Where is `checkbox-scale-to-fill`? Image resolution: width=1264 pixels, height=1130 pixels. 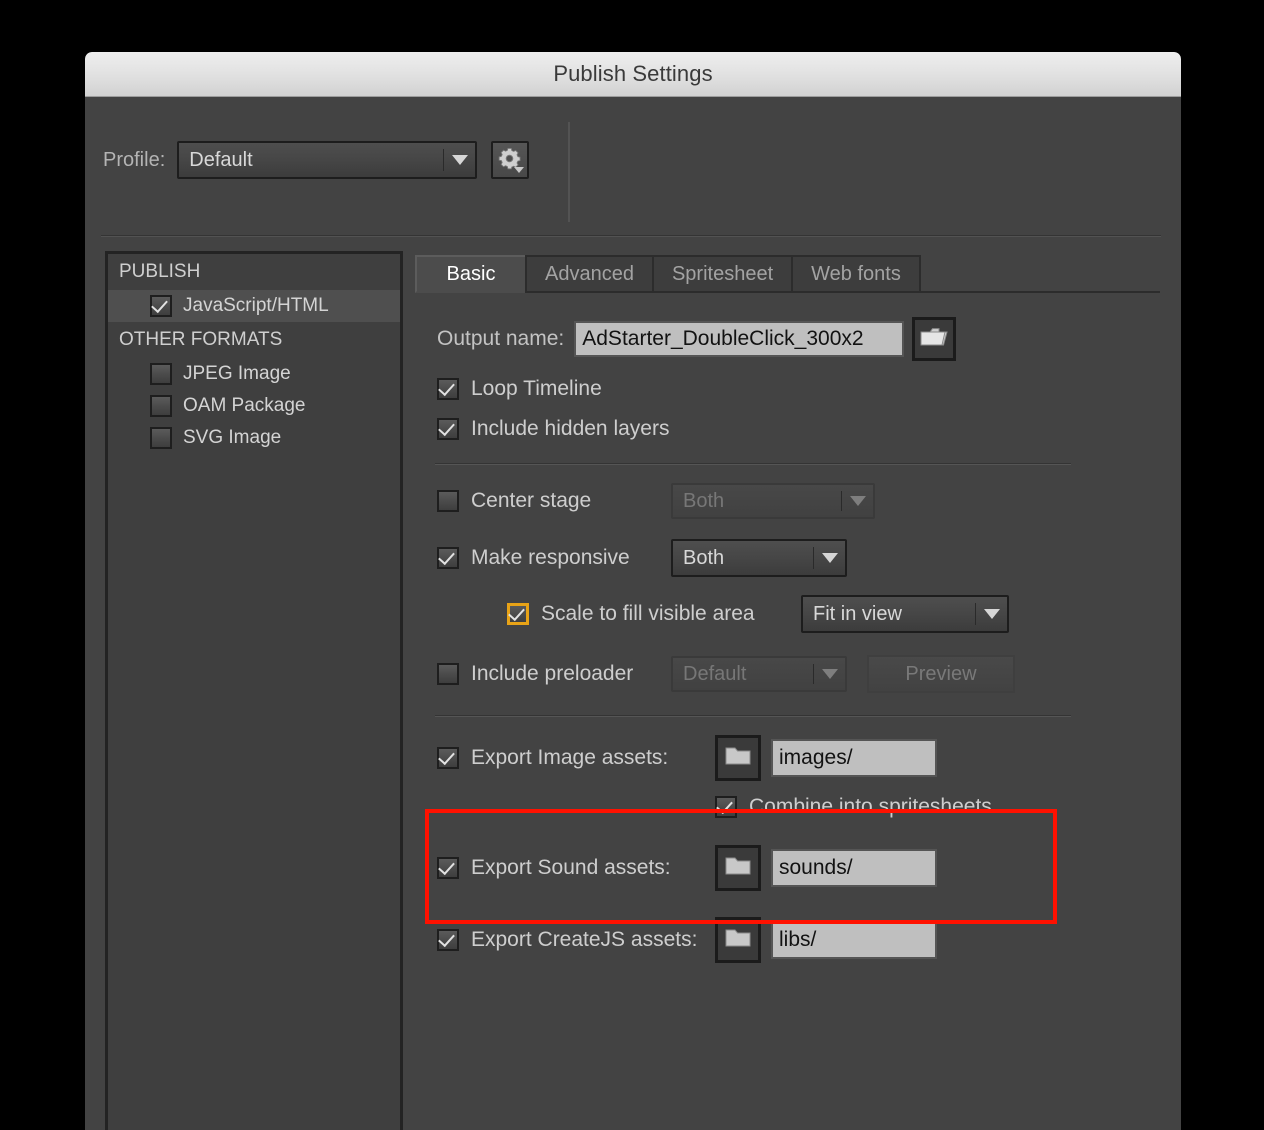 checkbox-scale-to-fill is located at coordinates (518, 614).